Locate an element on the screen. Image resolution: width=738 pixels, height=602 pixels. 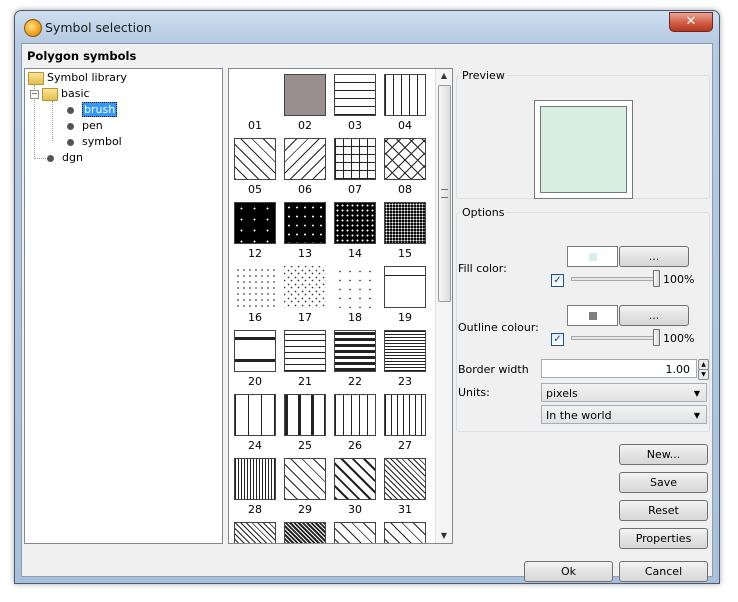
symbol-cell: 22 is located at coordinates (357, 359).